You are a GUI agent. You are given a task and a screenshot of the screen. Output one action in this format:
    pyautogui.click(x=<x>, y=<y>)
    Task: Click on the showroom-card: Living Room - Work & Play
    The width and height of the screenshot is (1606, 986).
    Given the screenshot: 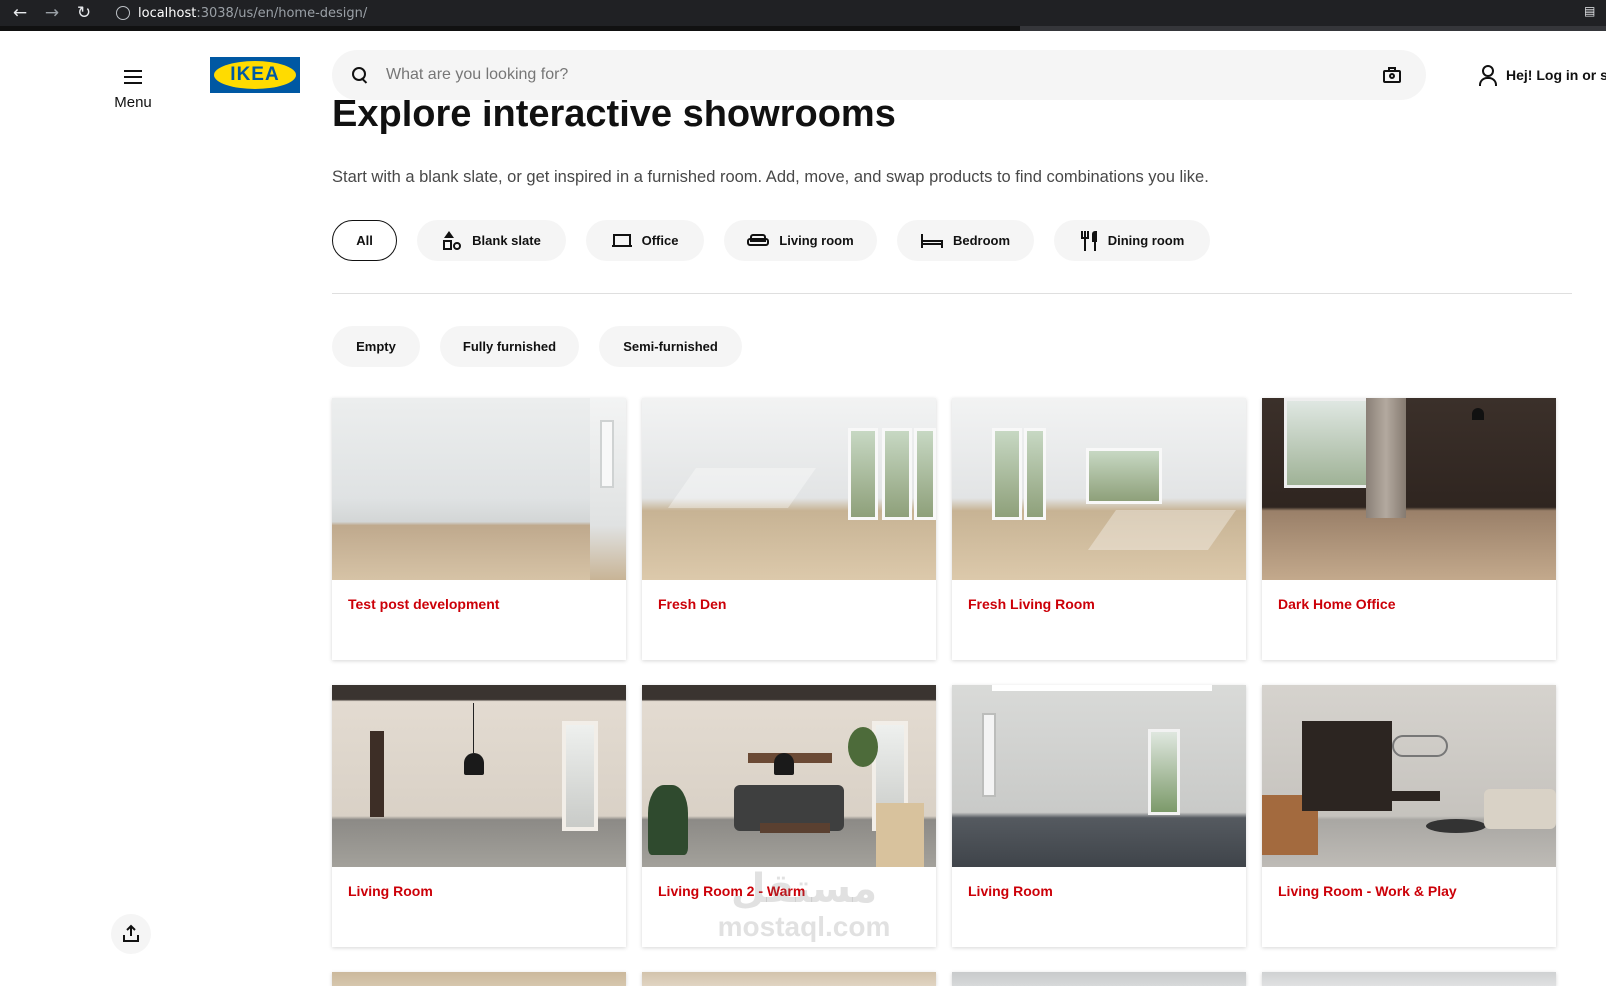 What is the action you would take?
    pyautogui.click(x=1409, y=816)
    